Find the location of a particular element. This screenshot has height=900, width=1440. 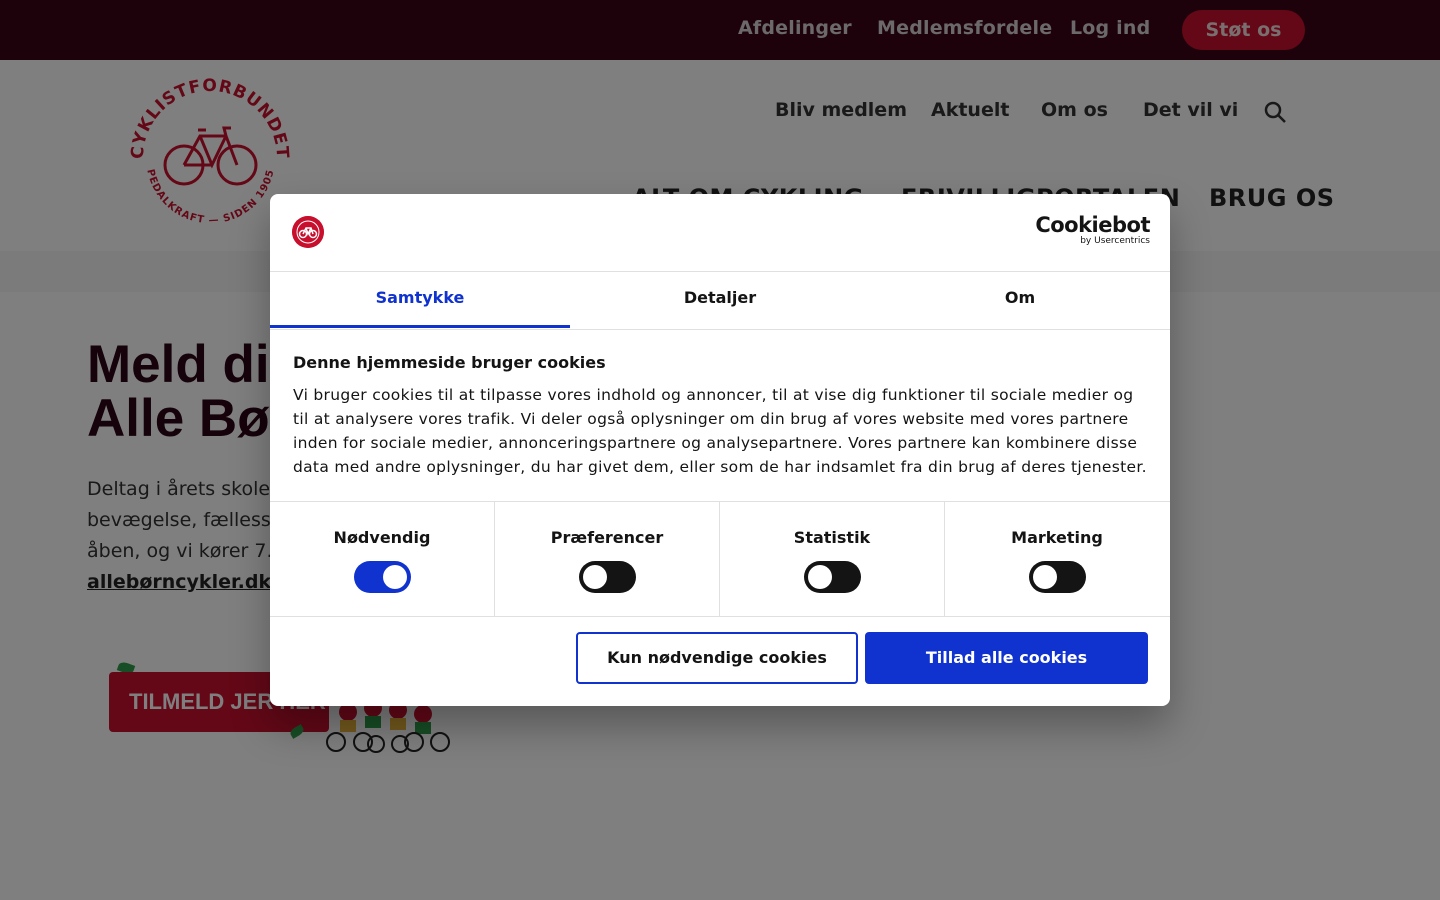

cookiebot-logo-text: Cookiebot is located at coordinates (1092, 225).